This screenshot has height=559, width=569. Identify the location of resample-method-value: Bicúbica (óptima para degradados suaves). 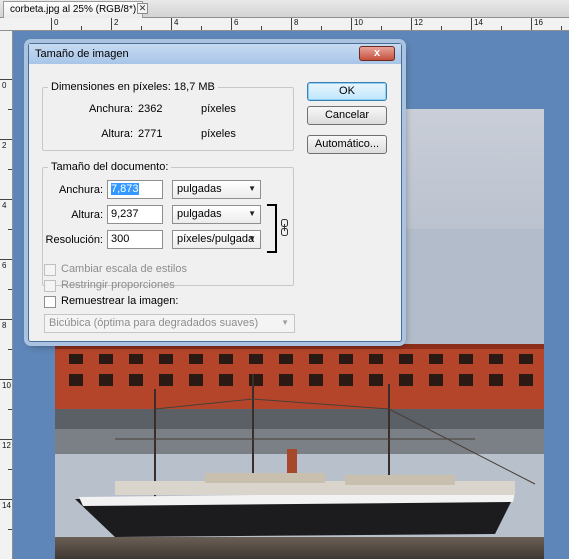
(154, 323).